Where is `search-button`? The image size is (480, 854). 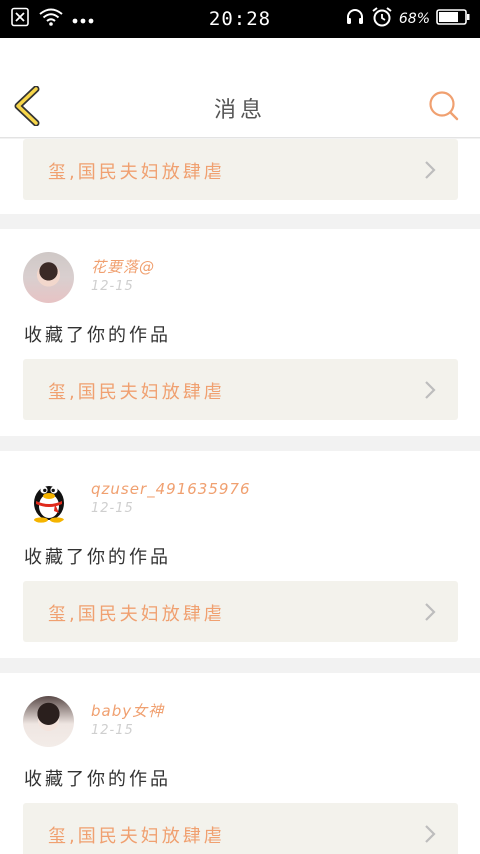
search-button is located at coordinates (444, 106).